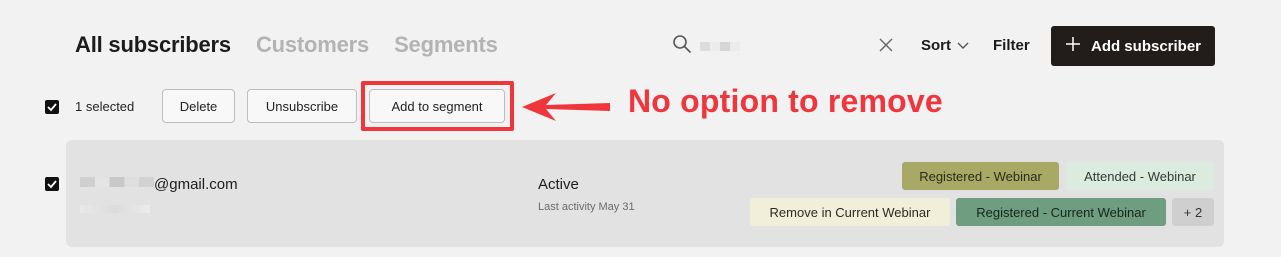 The width and height of the screenshot is (1281, 257). Describe the element at coordinates (682, 44) in the screenshot. I see `search-icon` at that location.